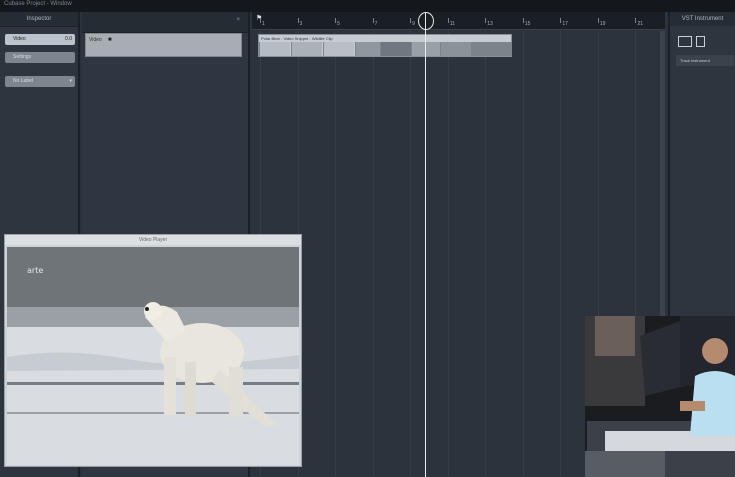 Image resolution: width=735 pixels, height=477 pixels. I want to click on ruler-tick-label: 13, so click(490, 24).